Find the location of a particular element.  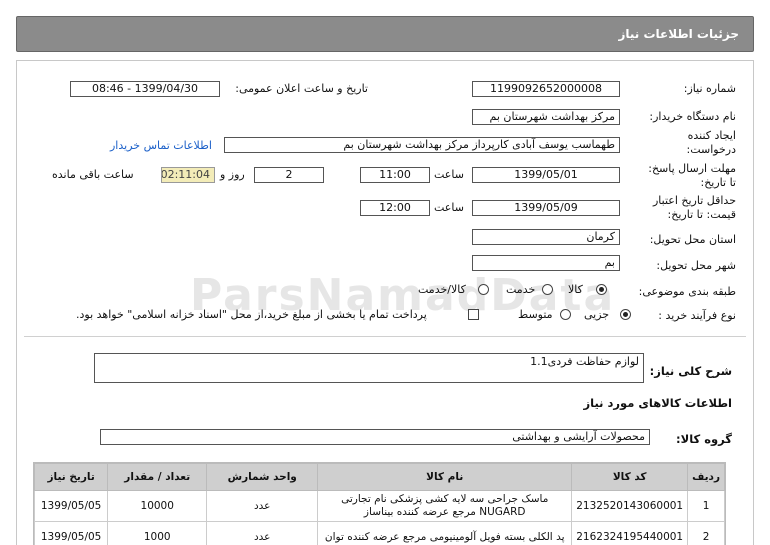

category-radio-service is located at coordinates (547, 289).